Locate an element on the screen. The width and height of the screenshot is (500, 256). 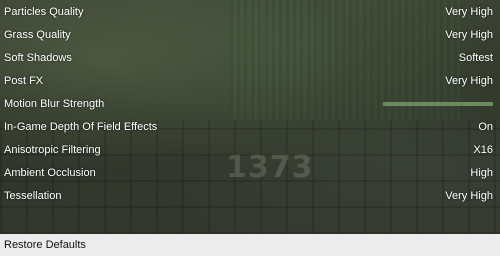
setting-label: Soft Shadows is located at coordinates (38, 57).